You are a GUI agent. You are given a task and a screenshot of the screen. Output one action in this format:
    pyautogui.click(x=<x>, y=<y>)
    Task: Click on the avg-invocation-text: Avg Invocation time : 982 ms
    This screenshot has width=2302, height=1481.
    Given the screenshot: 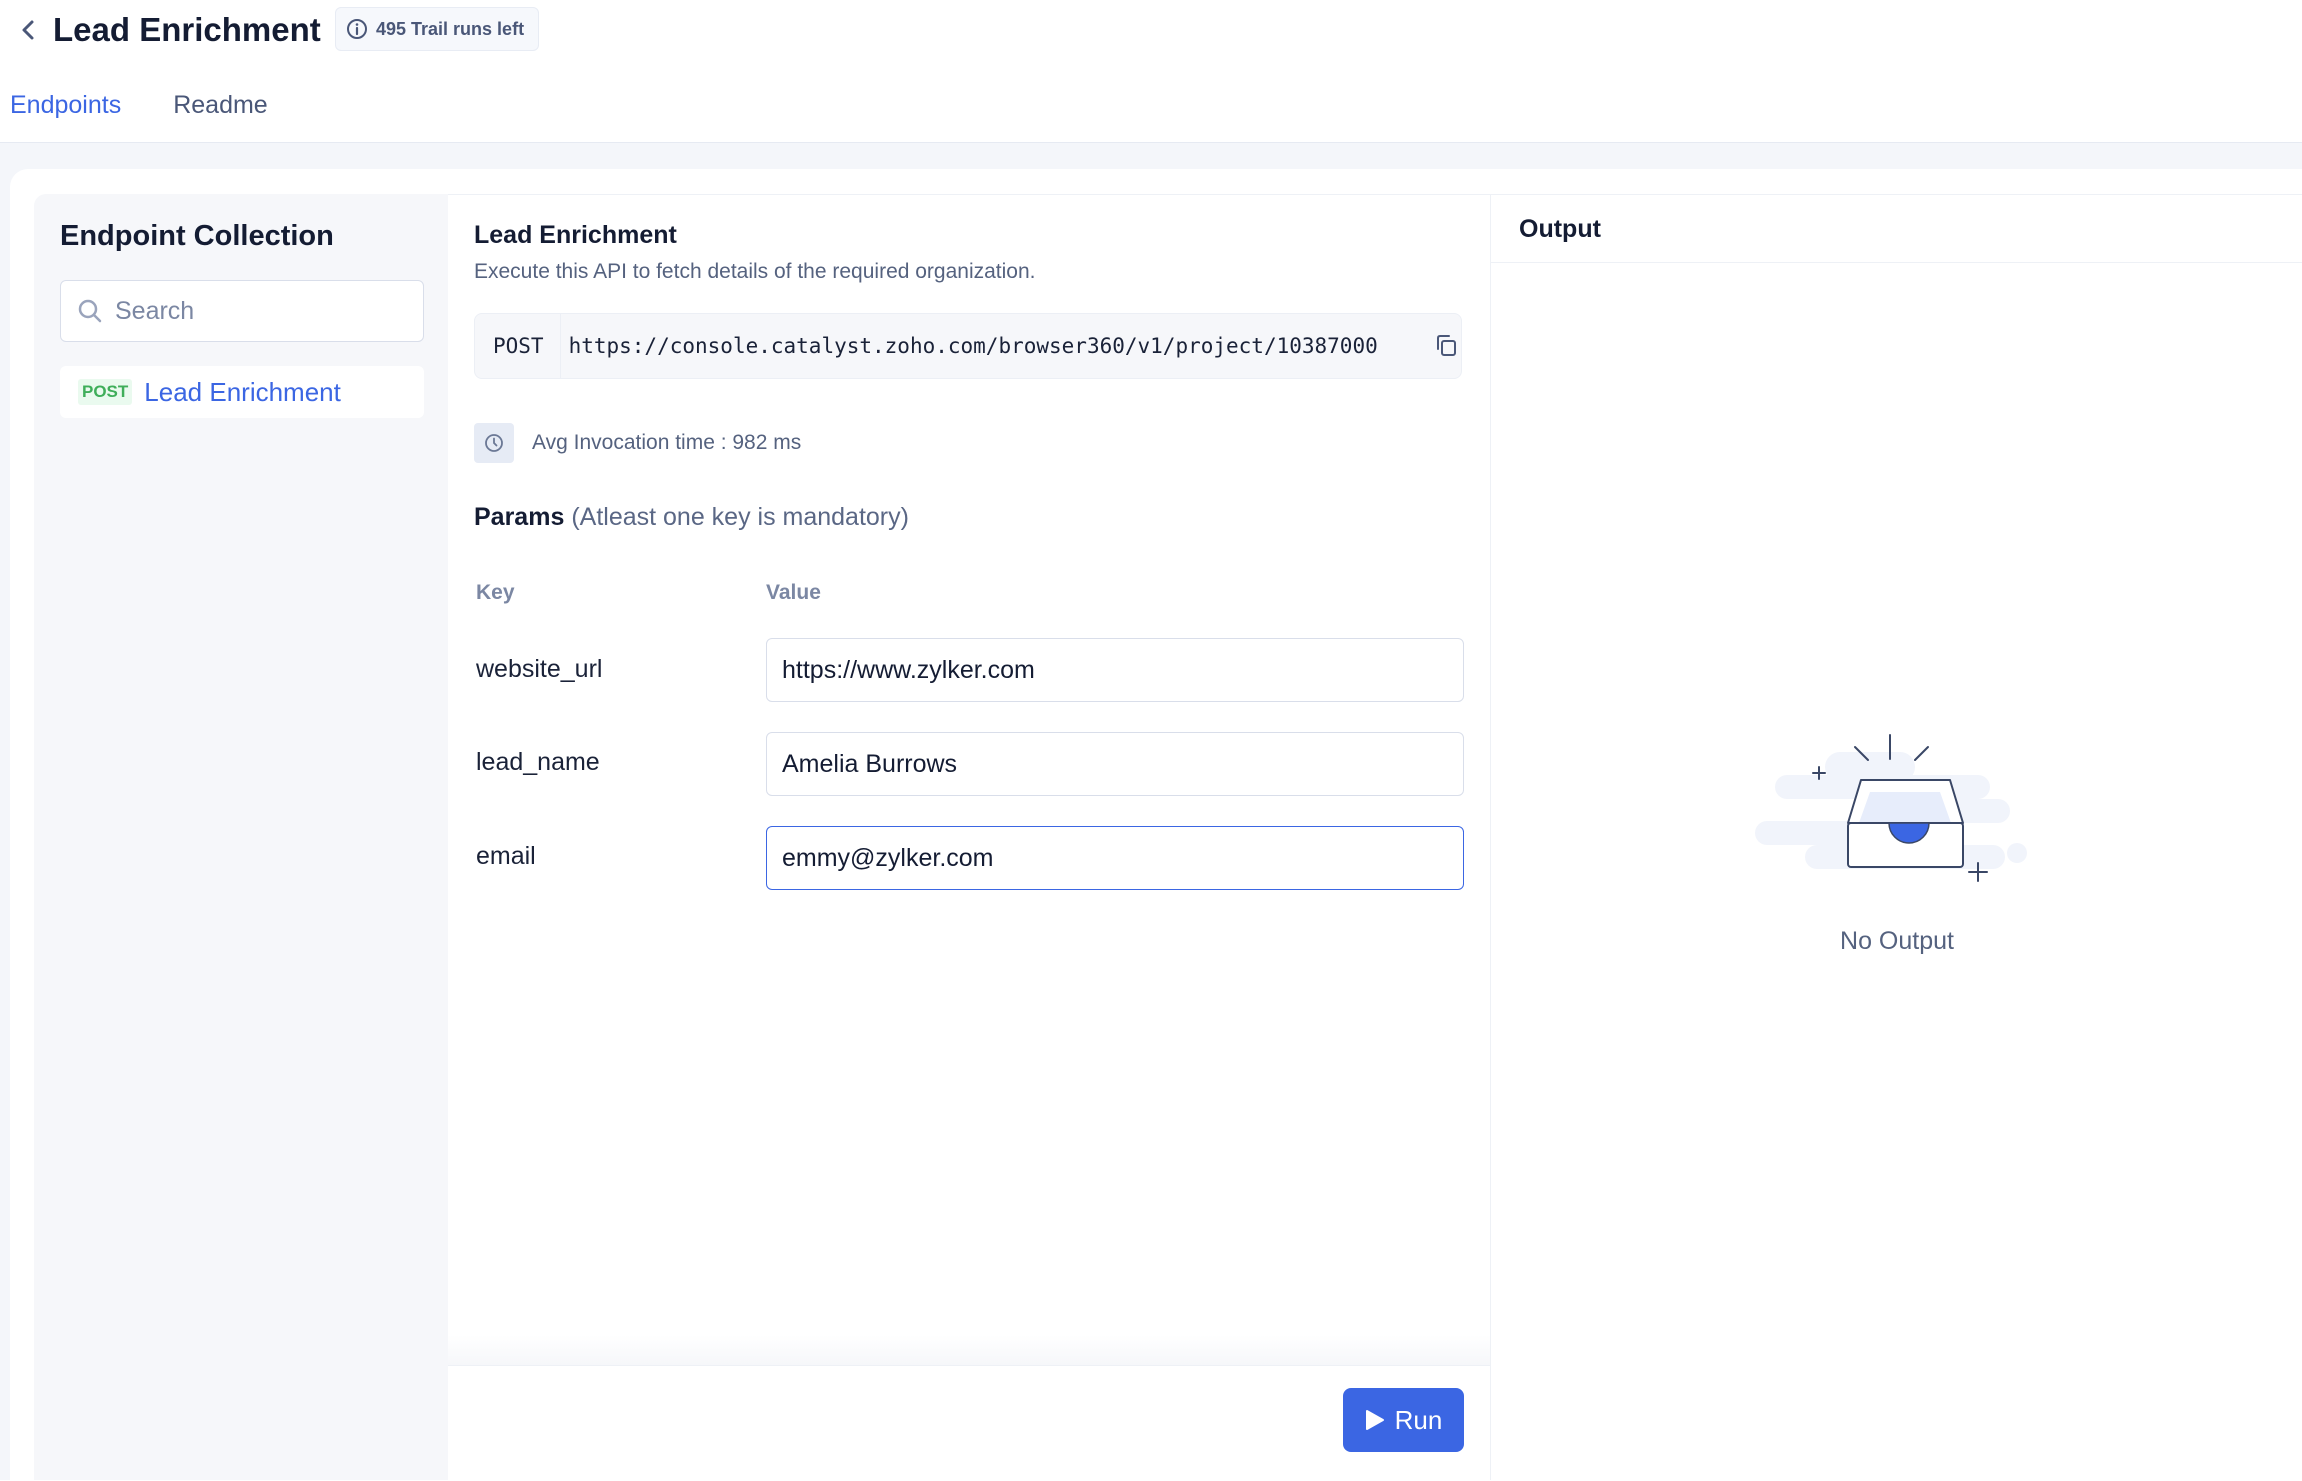 What is the action you would take?
    pyautogui.click(x=667, y=442)
    